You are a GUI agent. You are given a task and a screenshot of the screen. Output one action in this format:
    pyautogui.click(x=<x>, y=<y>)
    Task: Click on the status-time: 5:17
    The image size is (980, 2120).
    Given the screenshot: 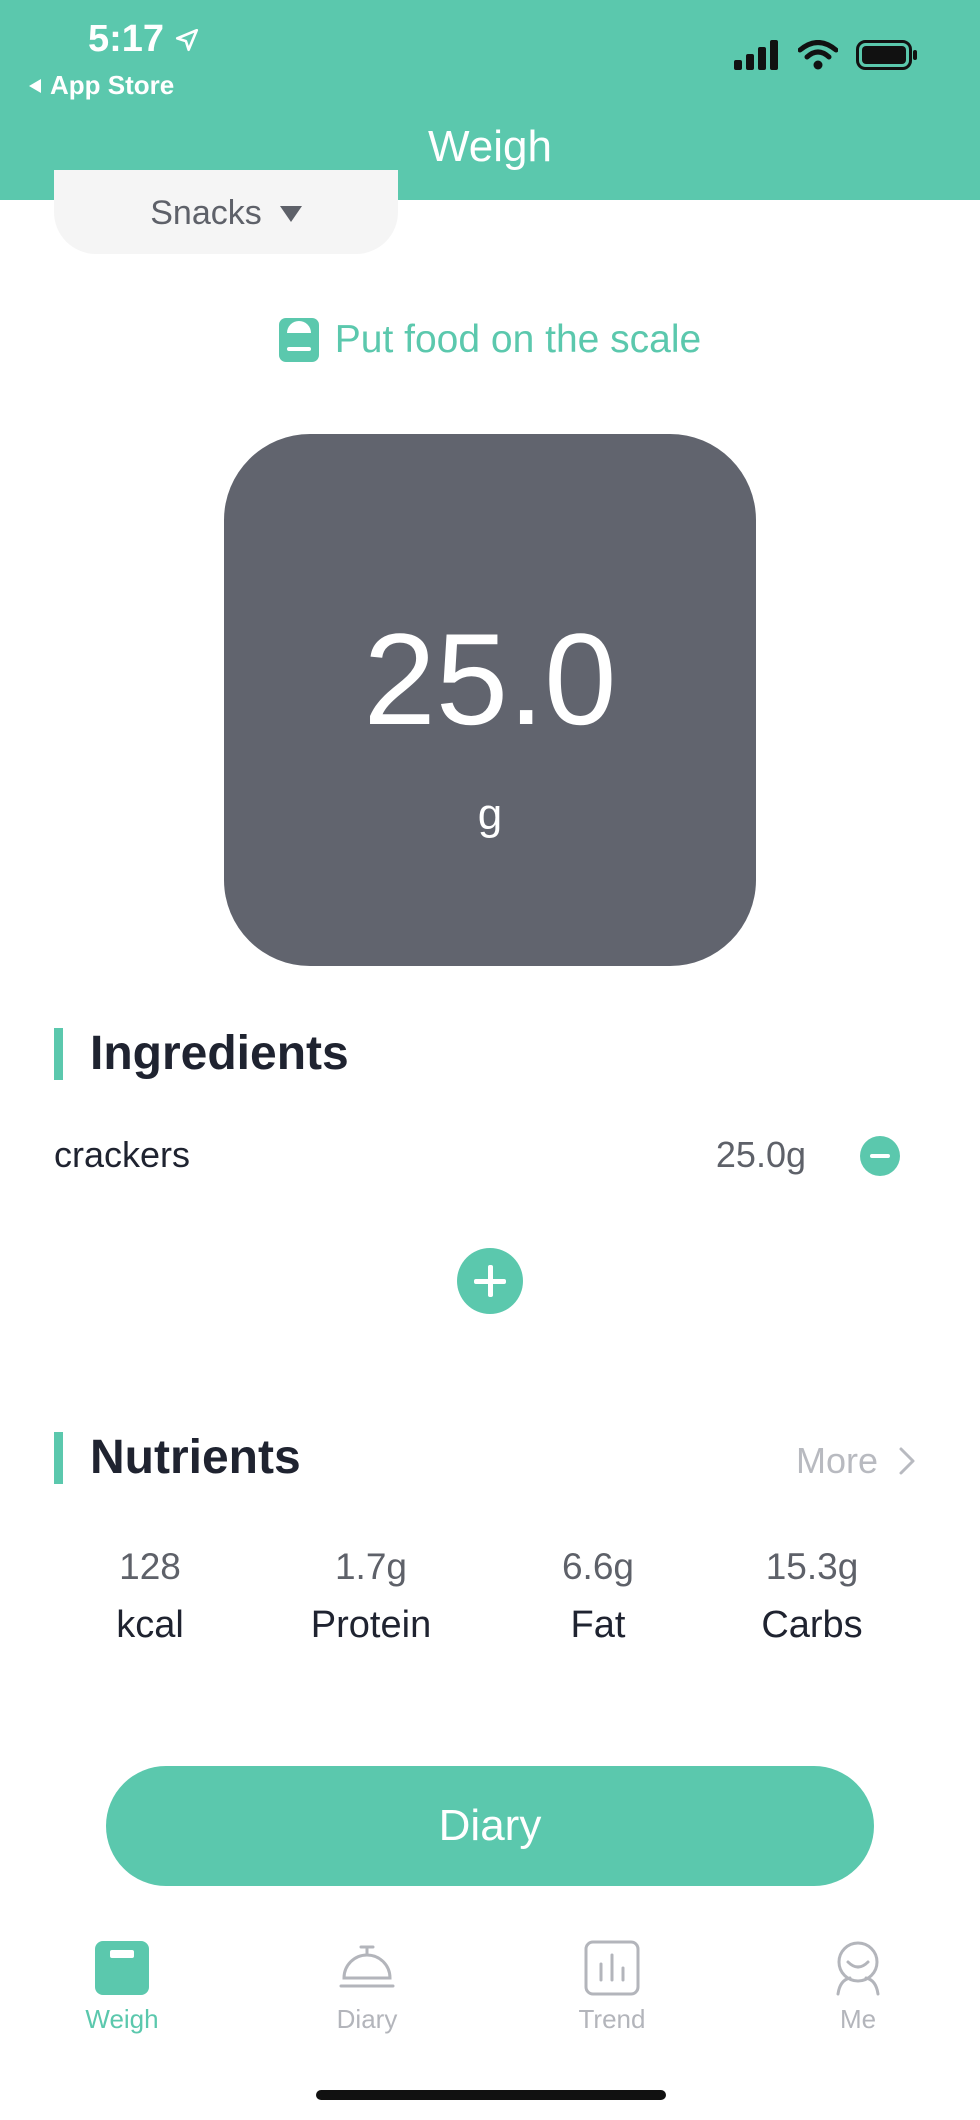 What is the action you would take?
    pyautogui.click(x=144, y=39)
    